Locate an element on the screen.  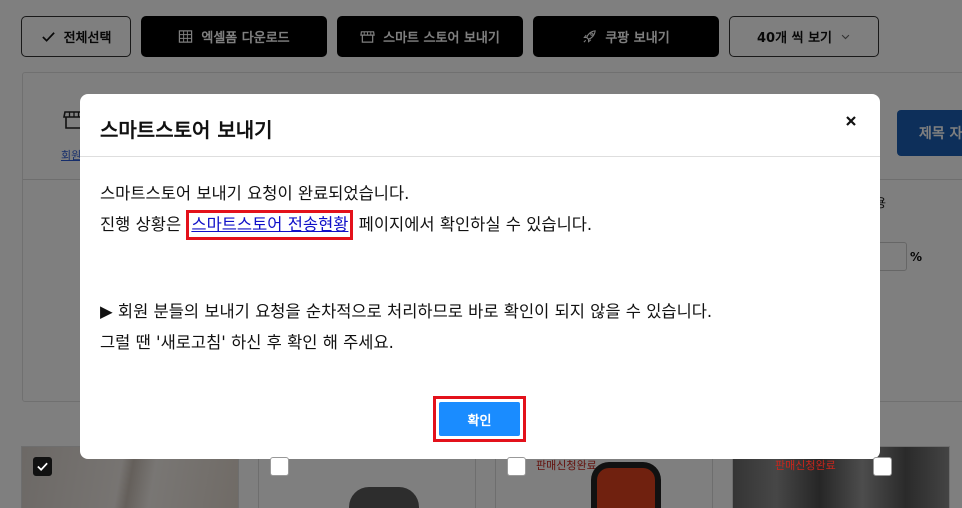
progress-message-suffix: 페이지에서 확인하실 수 있습니다. is located at coordinates (473, 224).